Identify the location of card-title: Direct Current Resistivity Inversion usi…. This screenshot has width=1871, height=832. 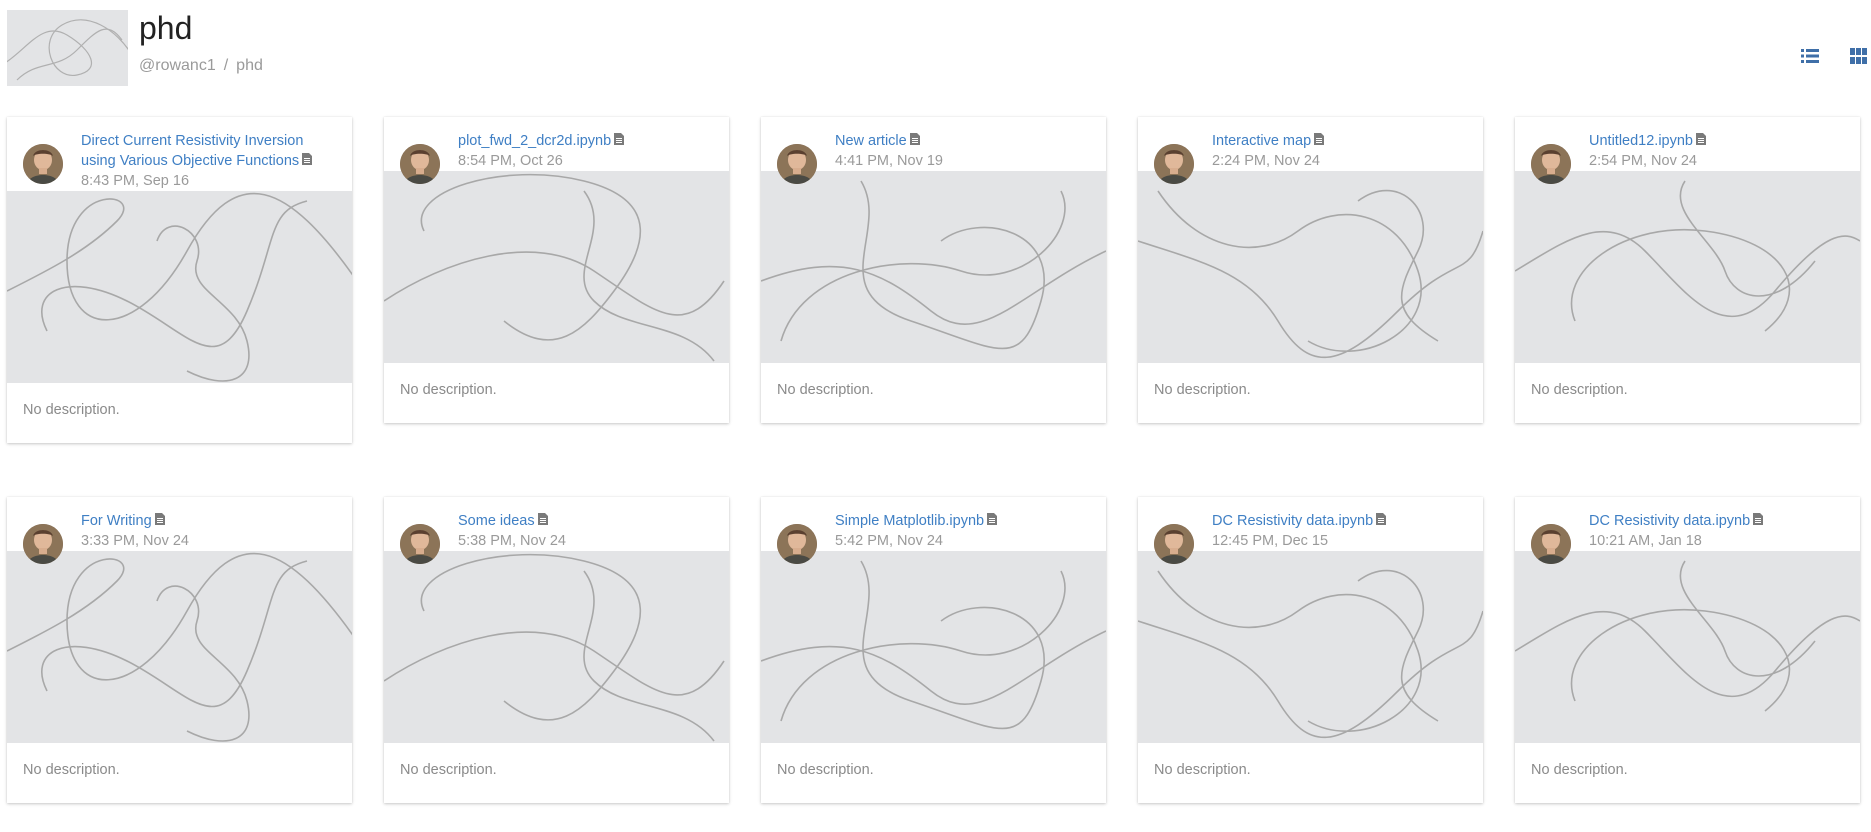
(209, 151).